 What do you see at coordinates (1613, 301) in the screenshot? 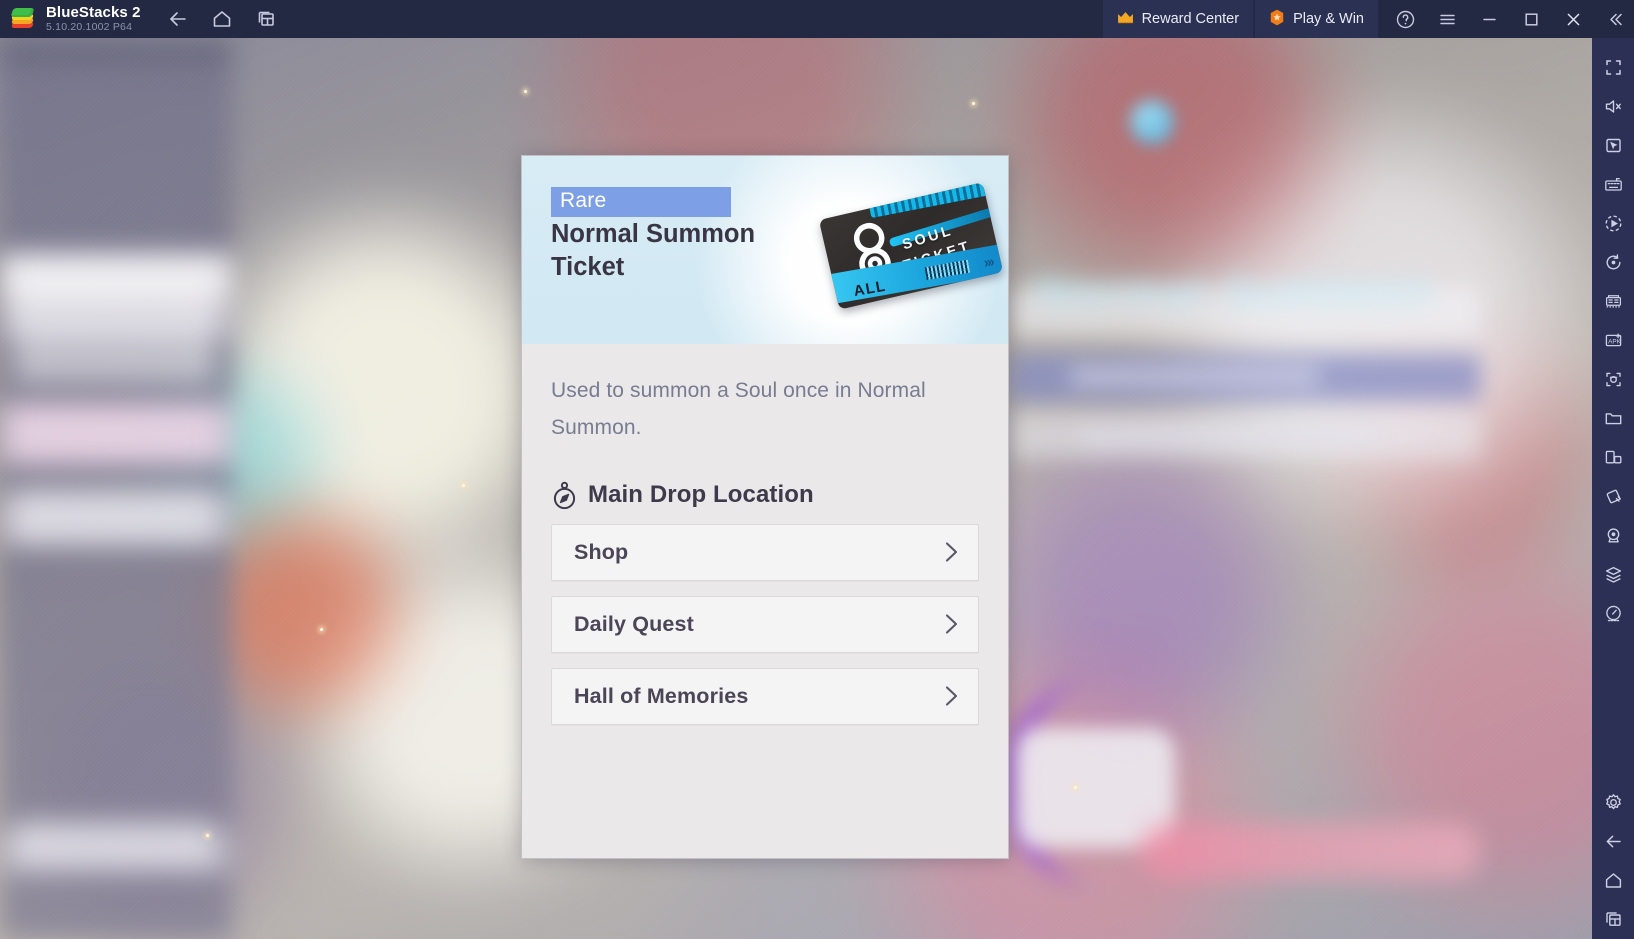
I see `multi-instance-manager-icon` at bounding box center [1613, 301].